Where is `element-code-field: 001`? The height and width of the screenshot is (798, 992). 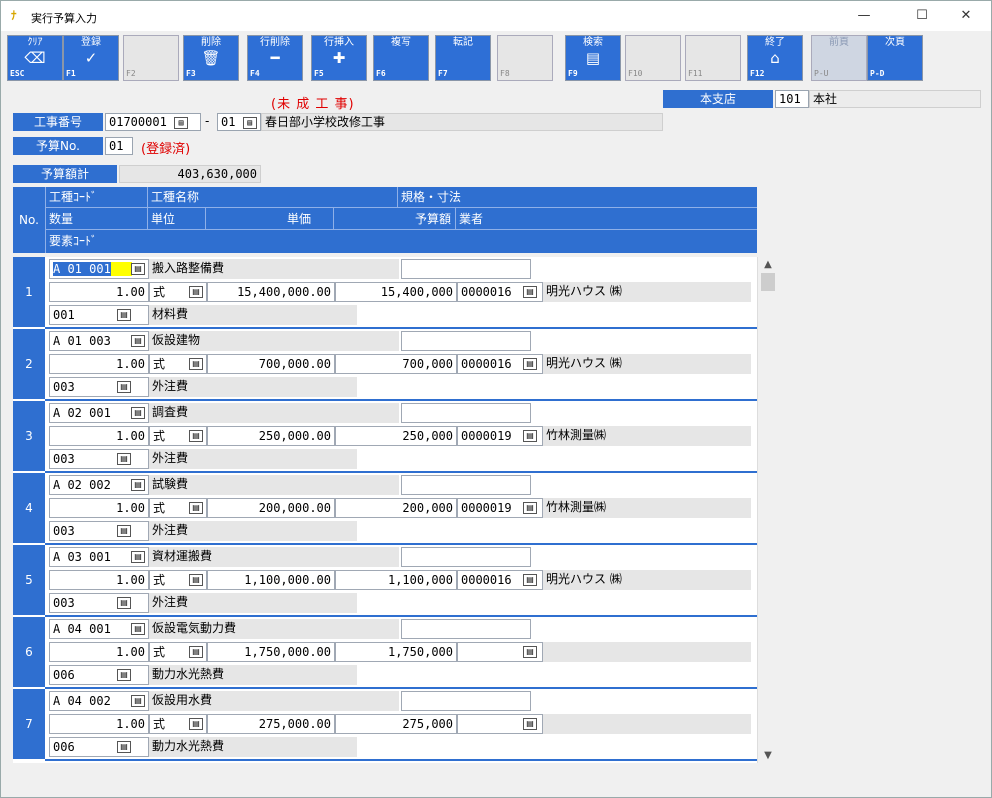 element-code-field: 001 is located at coordinates (99, 315).